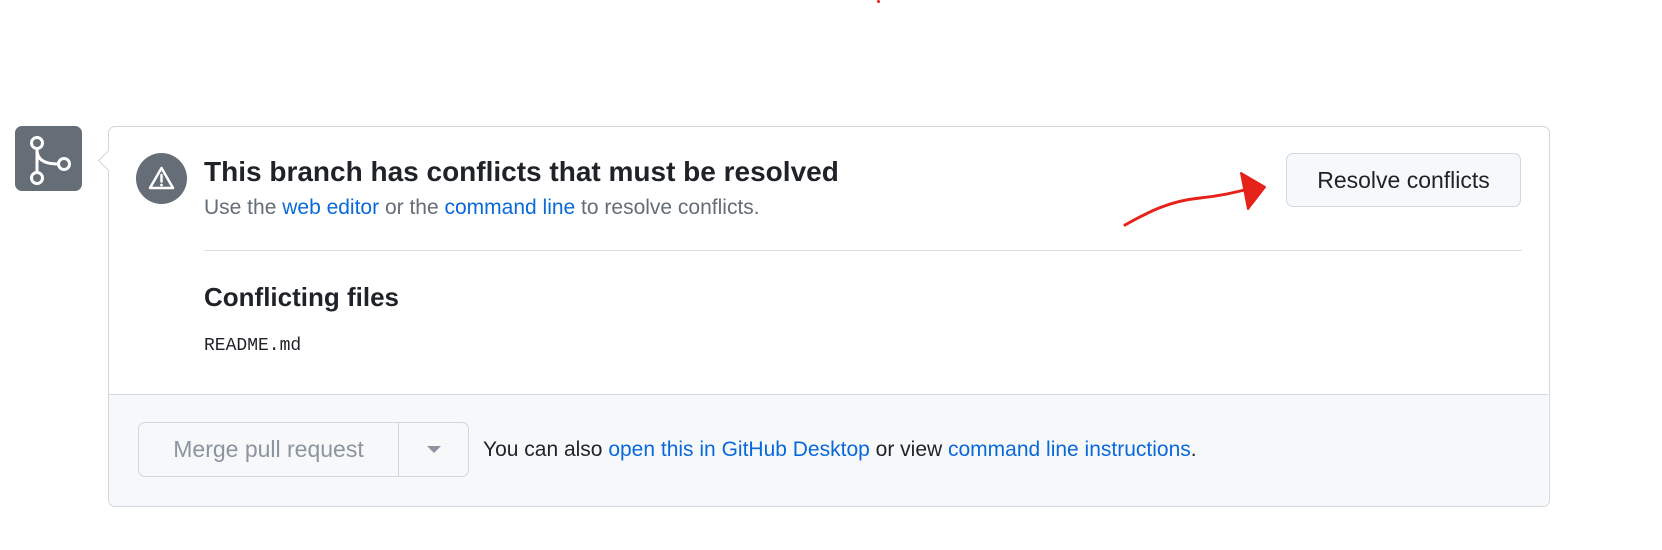  Describe the element at coordinates (1069, 449) in the screenshot. I see `command-line-instructions-link: command line instructions` at that location.